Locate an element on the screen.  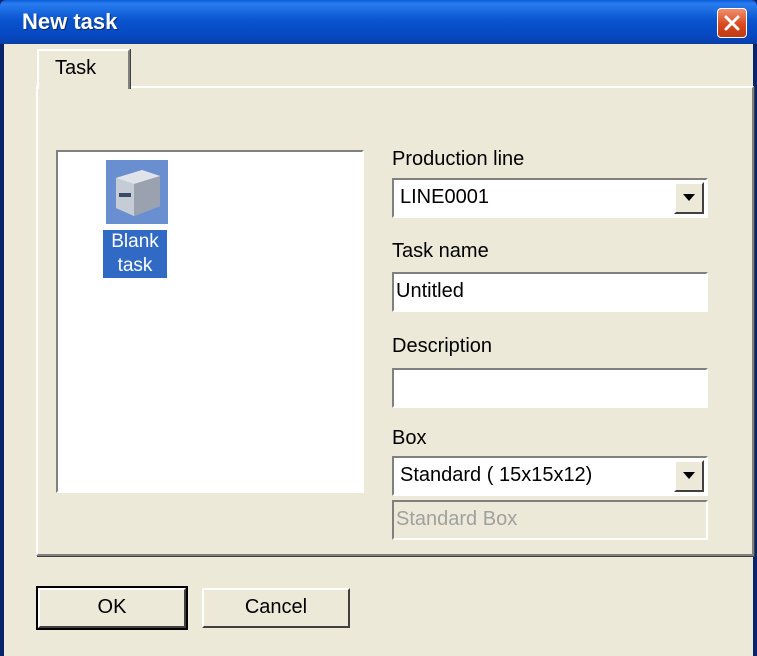
description-input is located at coordinates (546, 387).